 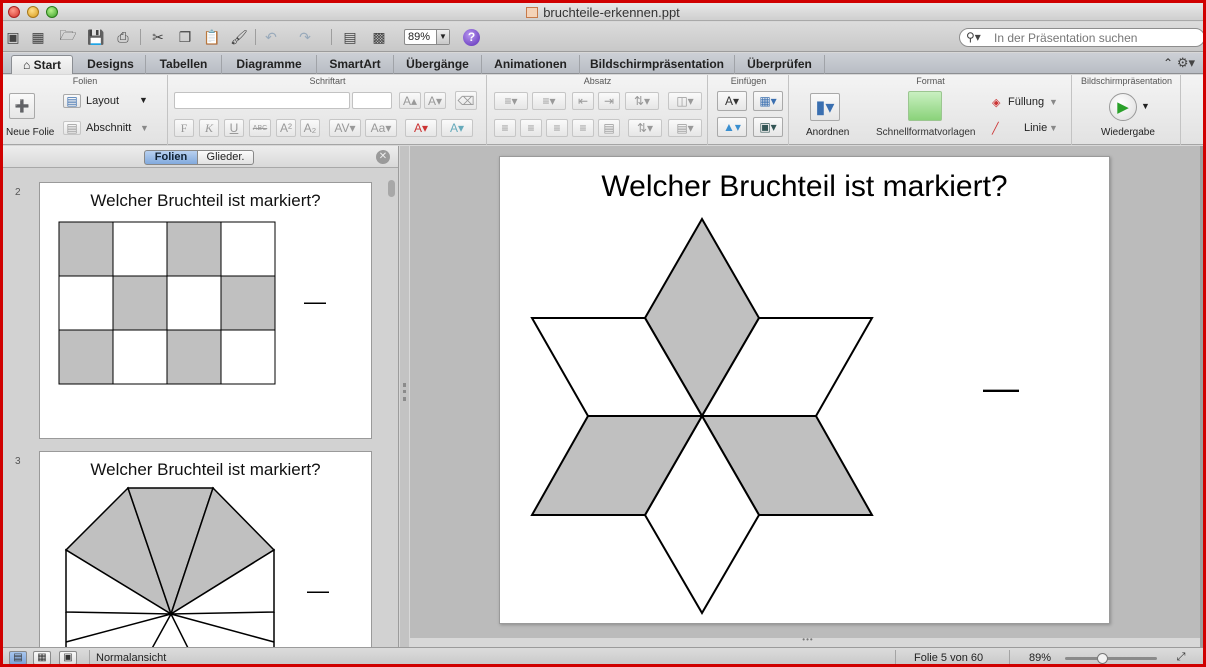 I want to click on change-case-icon: Aa▾, so click(x=381, y=128).